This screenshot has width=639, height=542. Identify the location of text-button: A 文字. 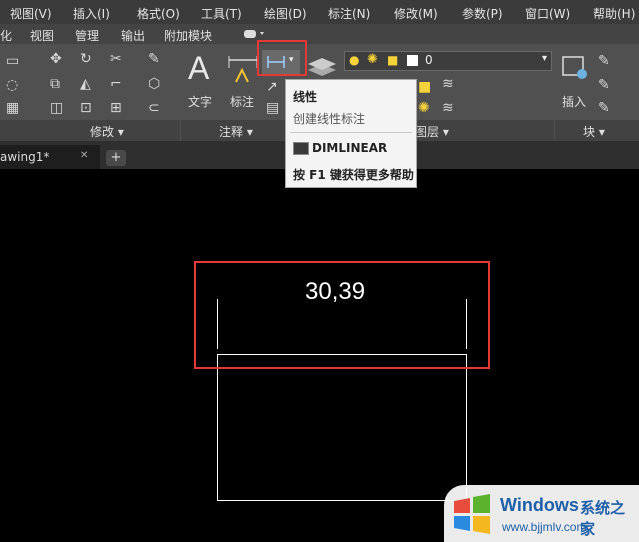
(202, 81).